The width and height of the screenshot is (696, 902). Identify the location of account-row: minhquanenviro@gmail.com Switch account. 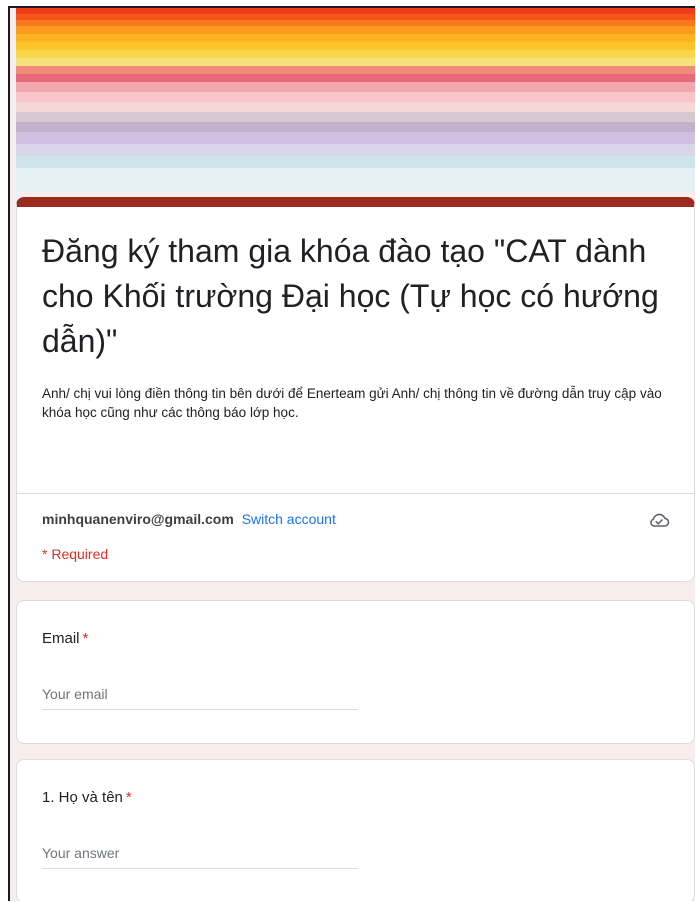
(189, 519).